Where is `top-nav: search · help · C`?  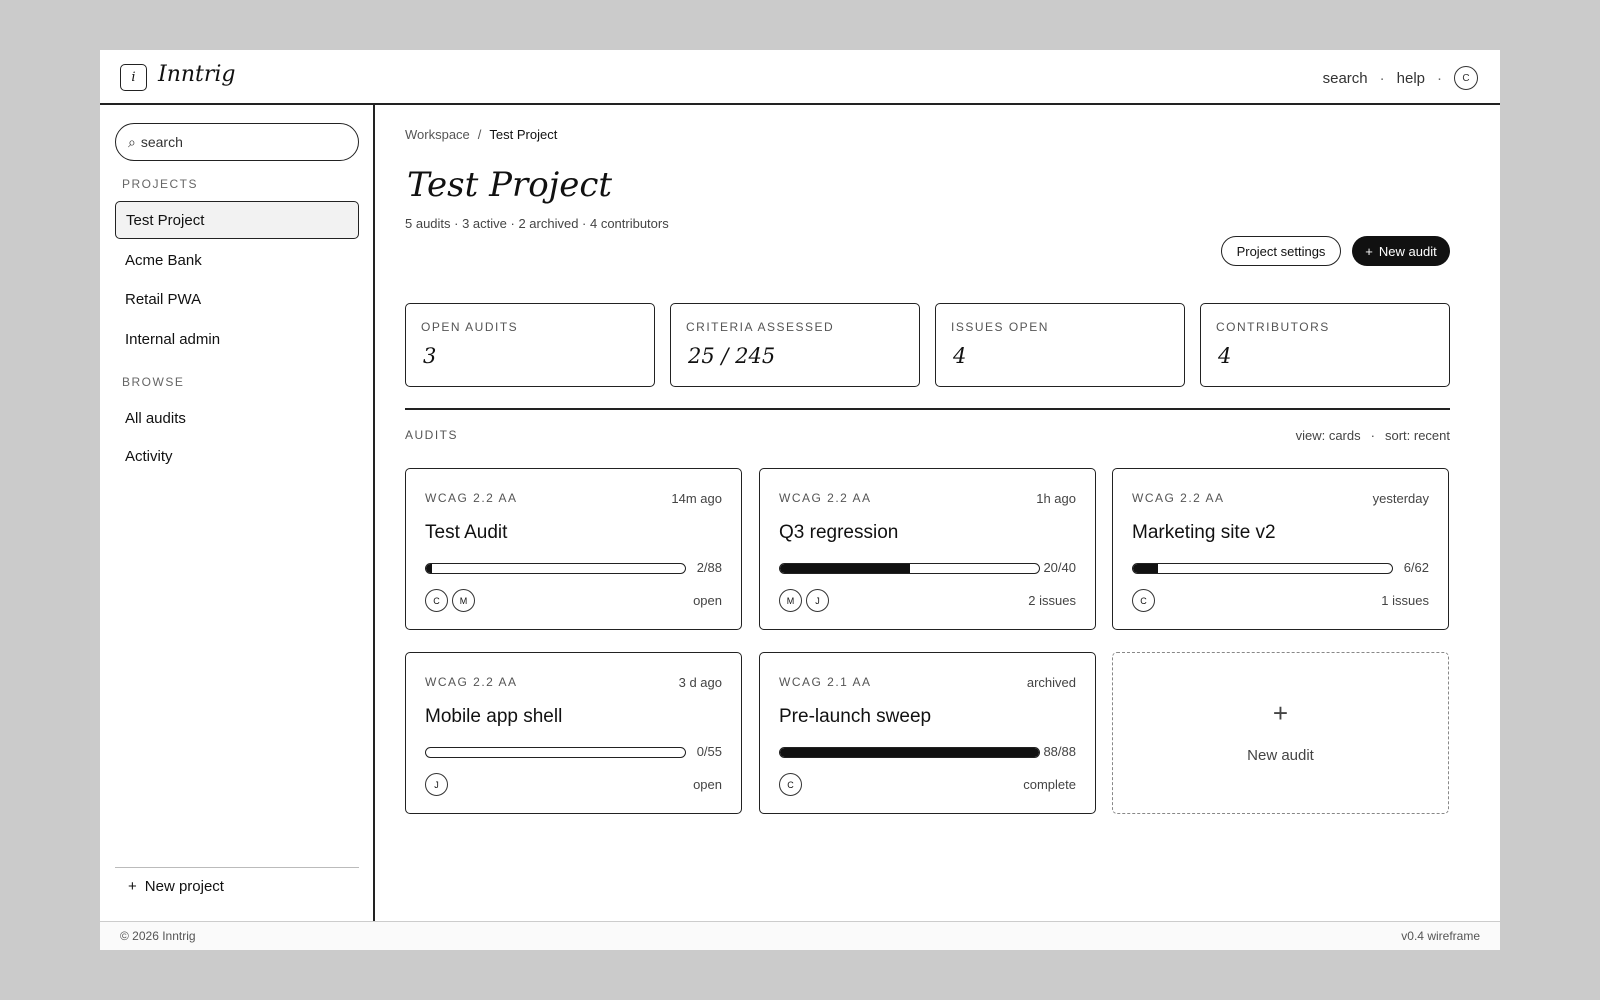
top-nav: search · help · C is located at coordinates (1400, 78).